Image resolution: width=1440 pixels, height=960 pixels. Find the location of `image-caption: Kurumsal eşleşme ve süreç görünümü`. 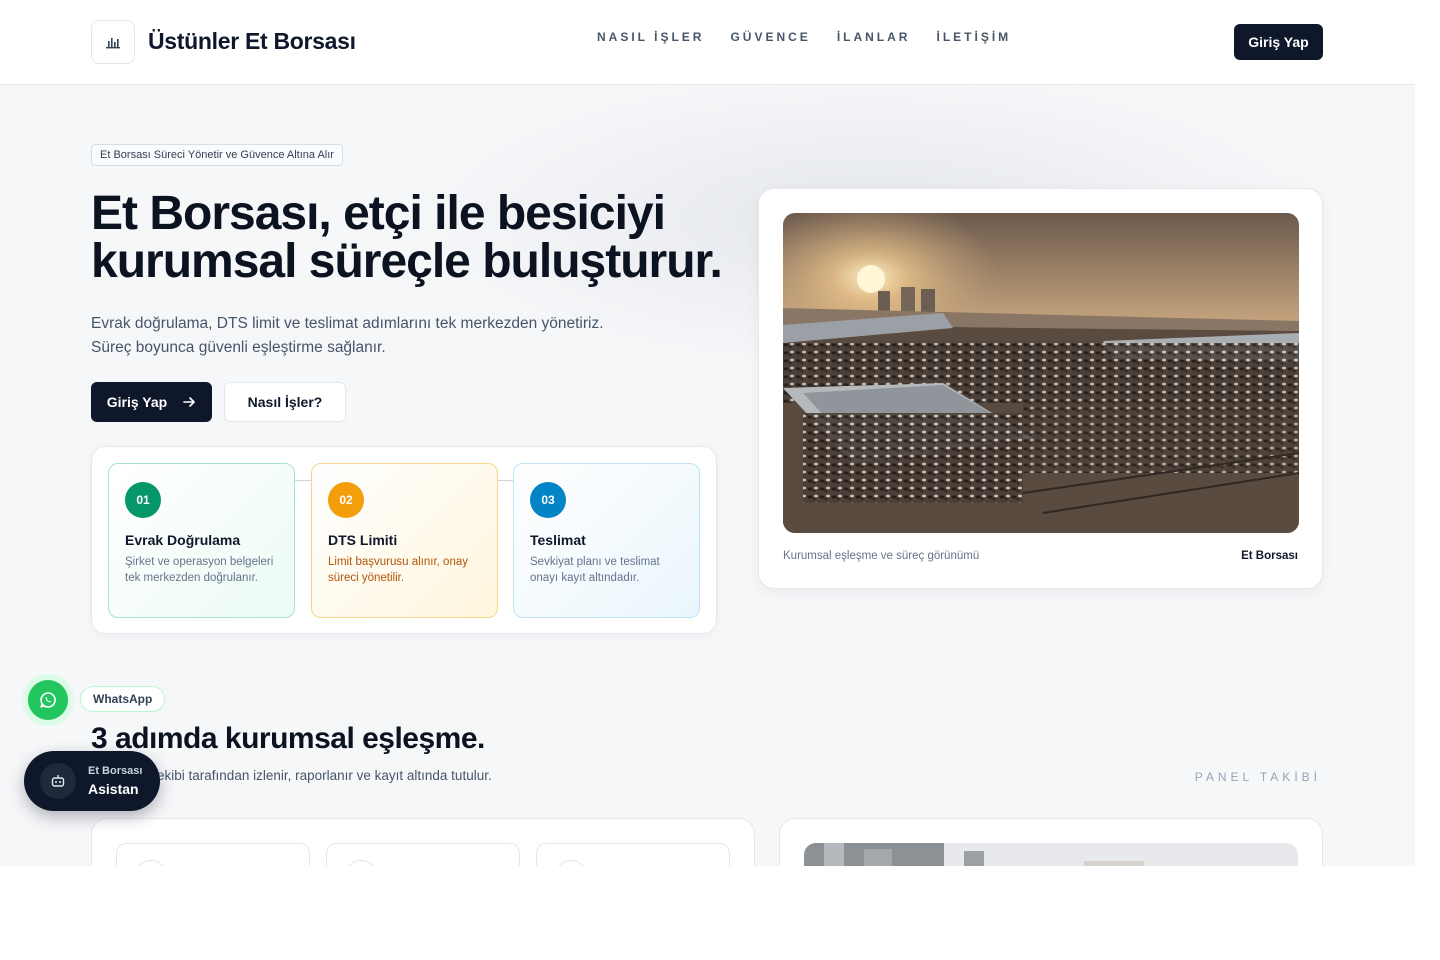

image-caption: Kurumsal eşleşme ve süreç görünümü is located at coordinates (881, 556).